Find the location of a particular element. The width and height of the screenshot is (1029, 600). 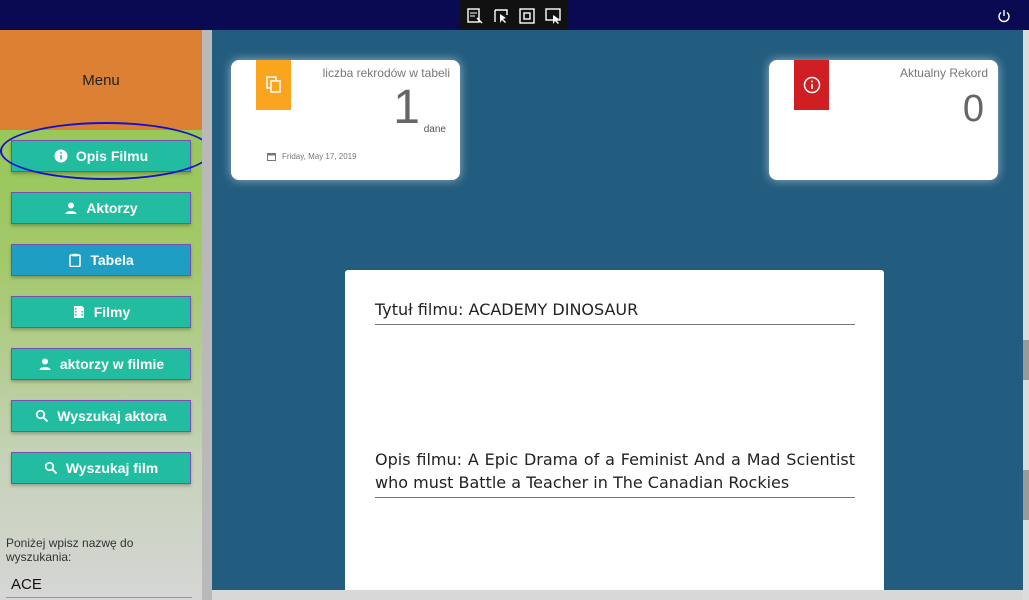

tabela-label: Tabela is located at coordinates (112, 260).